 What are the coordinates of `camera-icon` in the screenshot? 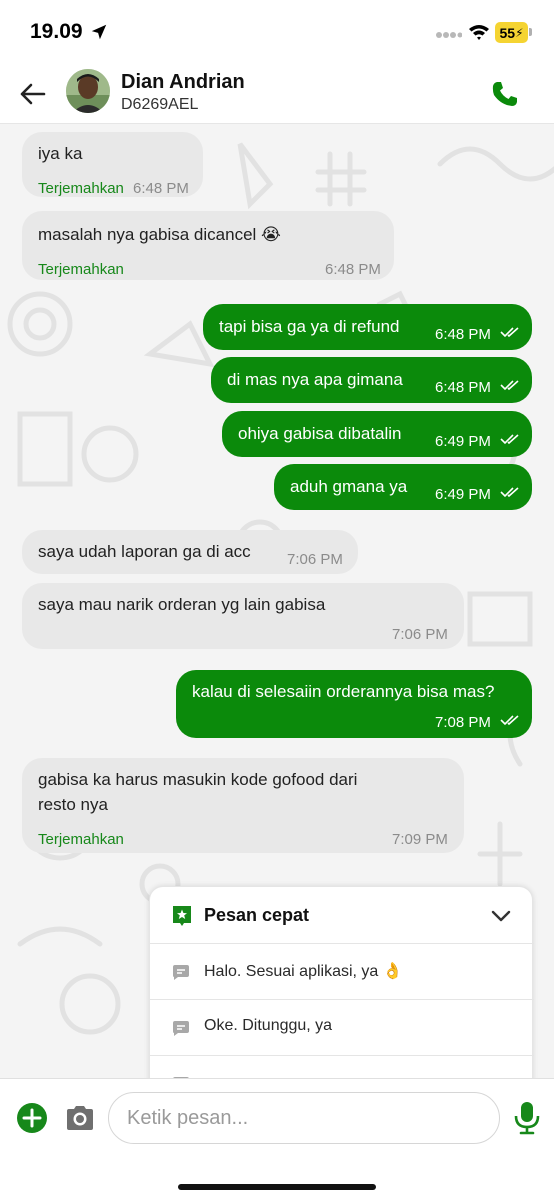 It's located at (80, 1118).